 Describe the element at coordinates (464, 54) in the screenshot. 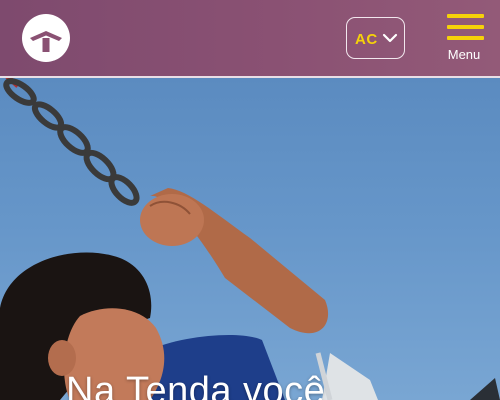

I see `menu-label: Menu` at that location.